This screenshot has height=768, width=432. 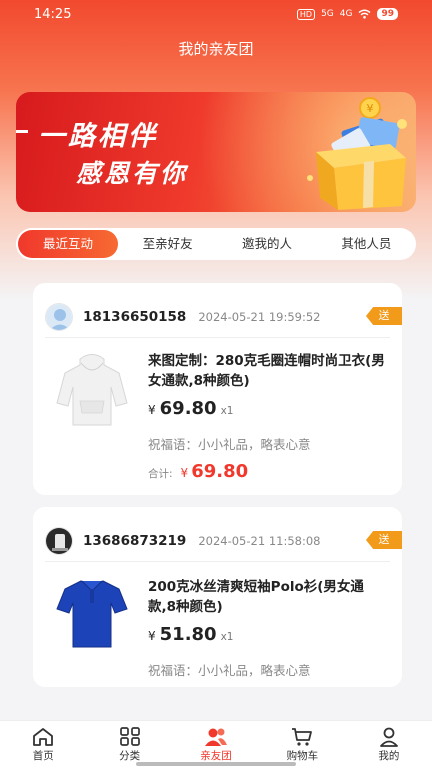 I want to click on nav-label: 分类, so click(x=130, y=756).